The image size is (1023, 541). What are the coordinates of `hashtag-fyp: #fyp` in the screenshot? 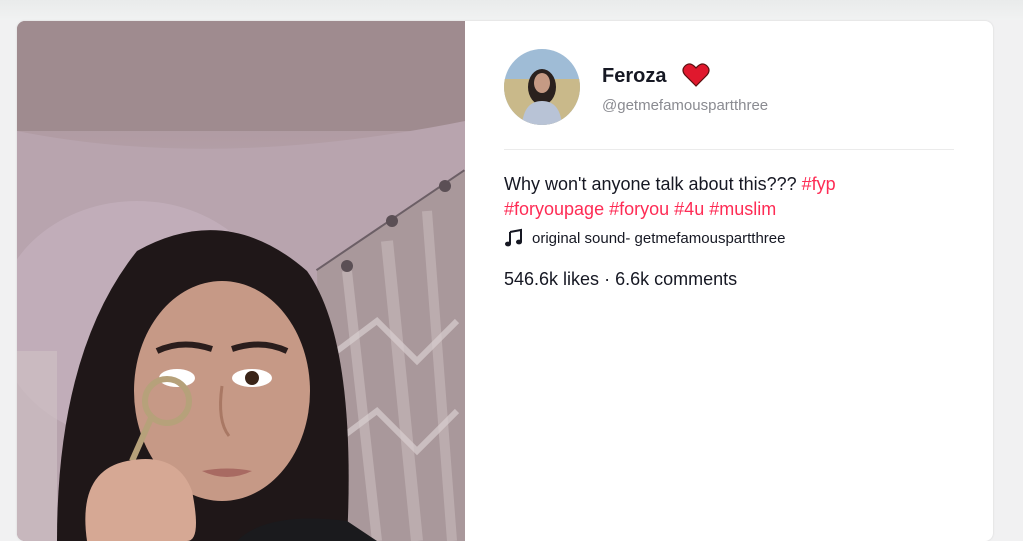 It's located at (819, 184).